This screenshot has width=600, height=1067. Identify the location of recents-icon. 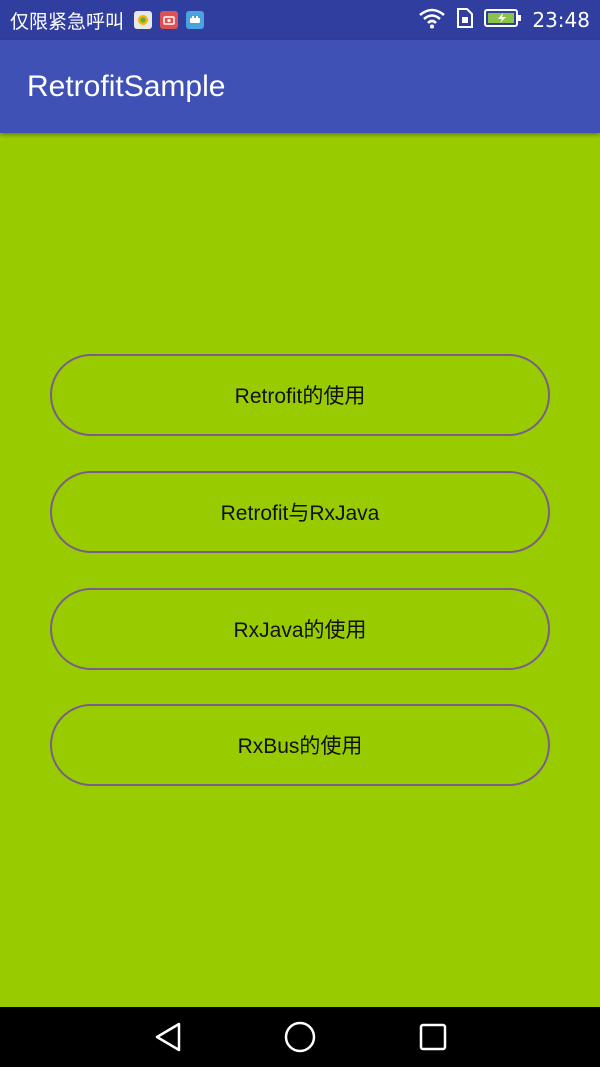
(433, 1037).